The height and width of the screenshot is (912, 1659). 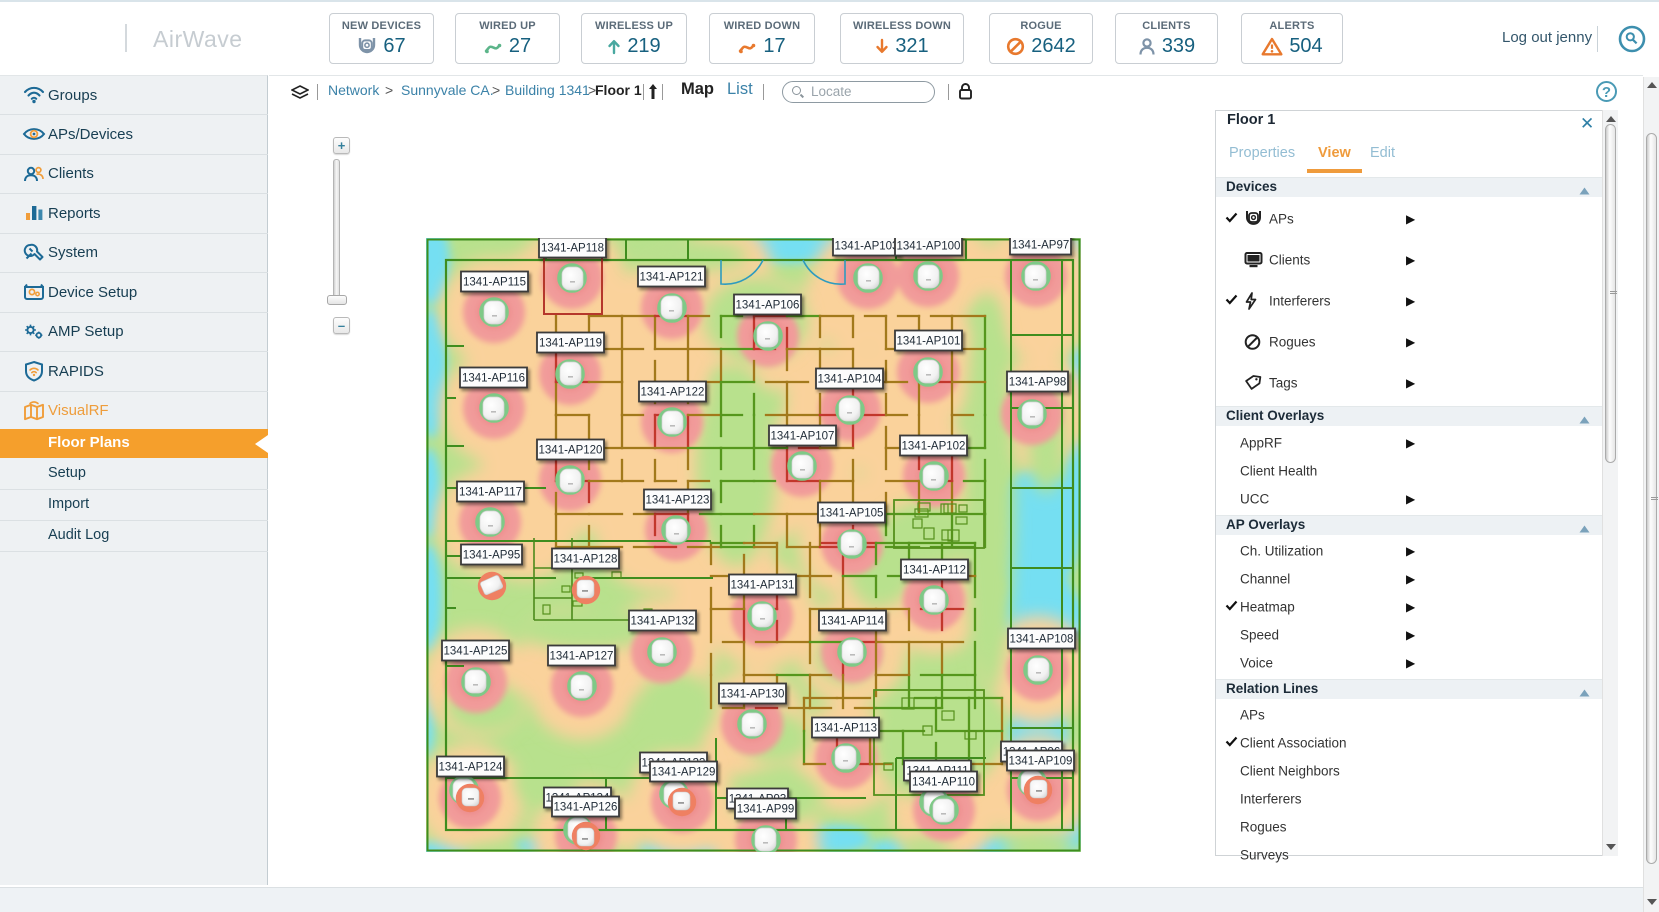 What do you see at coordinates (849, 379) in the screenshot?
I see `svg-text: 1341-AP104` at bounding box center [849, 379].